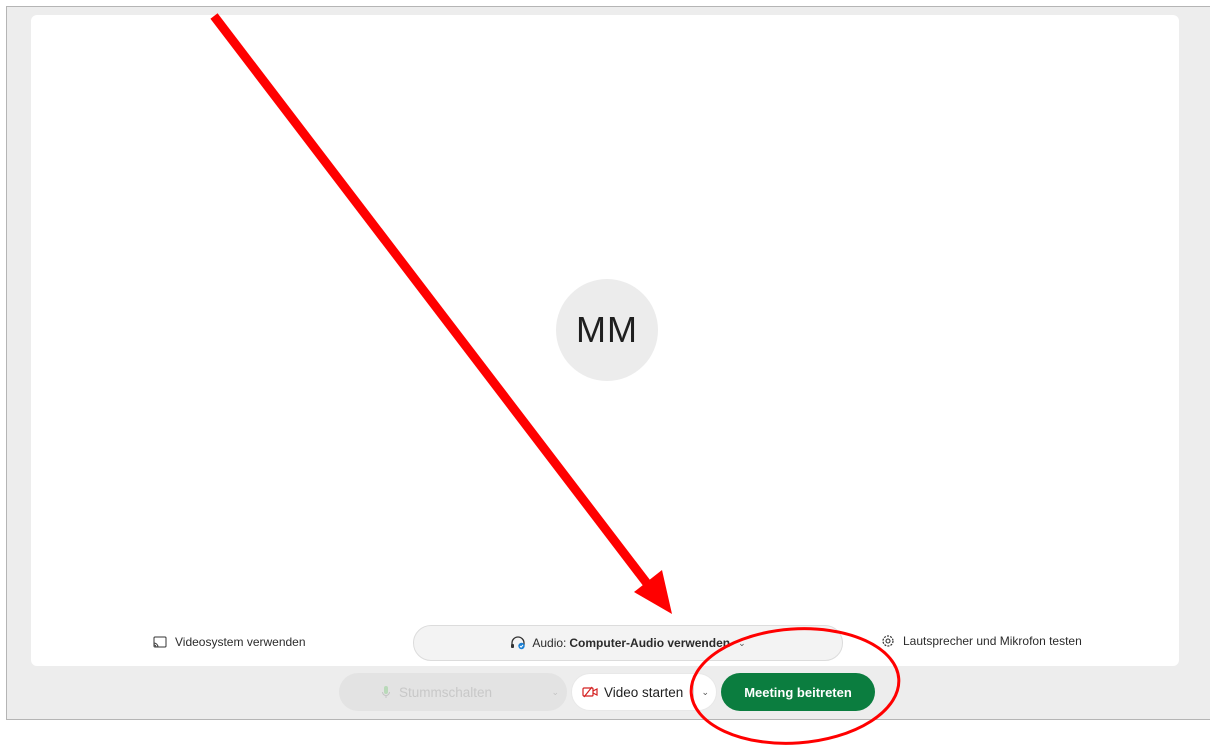  I want to click on mute-button: Stummschalten ⌄, so click(453, 692).